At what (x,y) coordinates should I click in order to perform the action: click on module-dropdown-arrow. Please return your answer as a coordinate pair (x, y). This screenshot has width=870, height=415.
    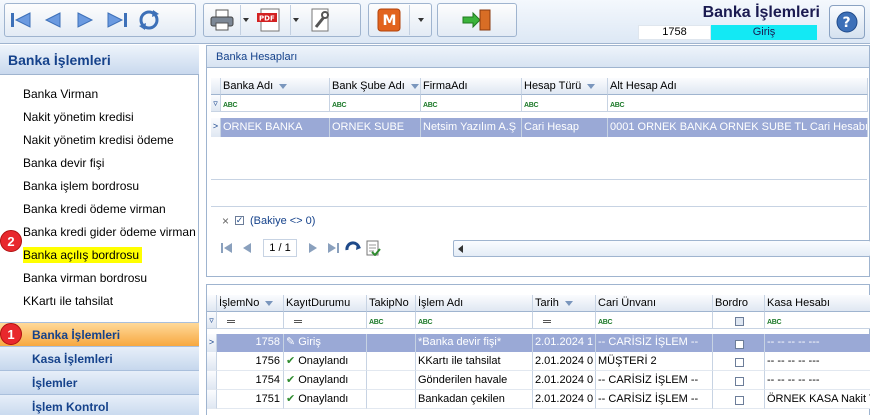
    Looking at the image, I should click on (420, 20).